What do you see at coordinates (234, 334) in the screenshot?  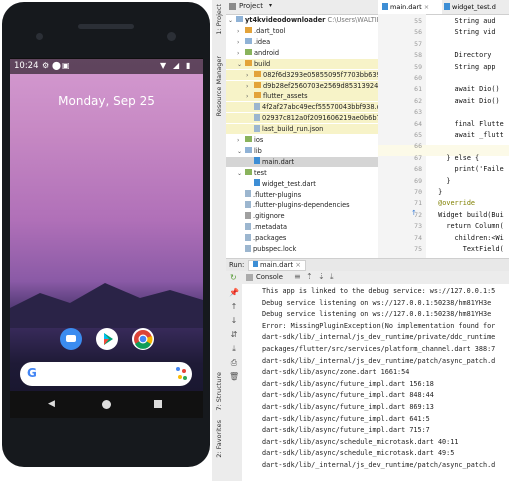 I see `soft-wrap-icon: ⇵` at bounding box center [234, 334].